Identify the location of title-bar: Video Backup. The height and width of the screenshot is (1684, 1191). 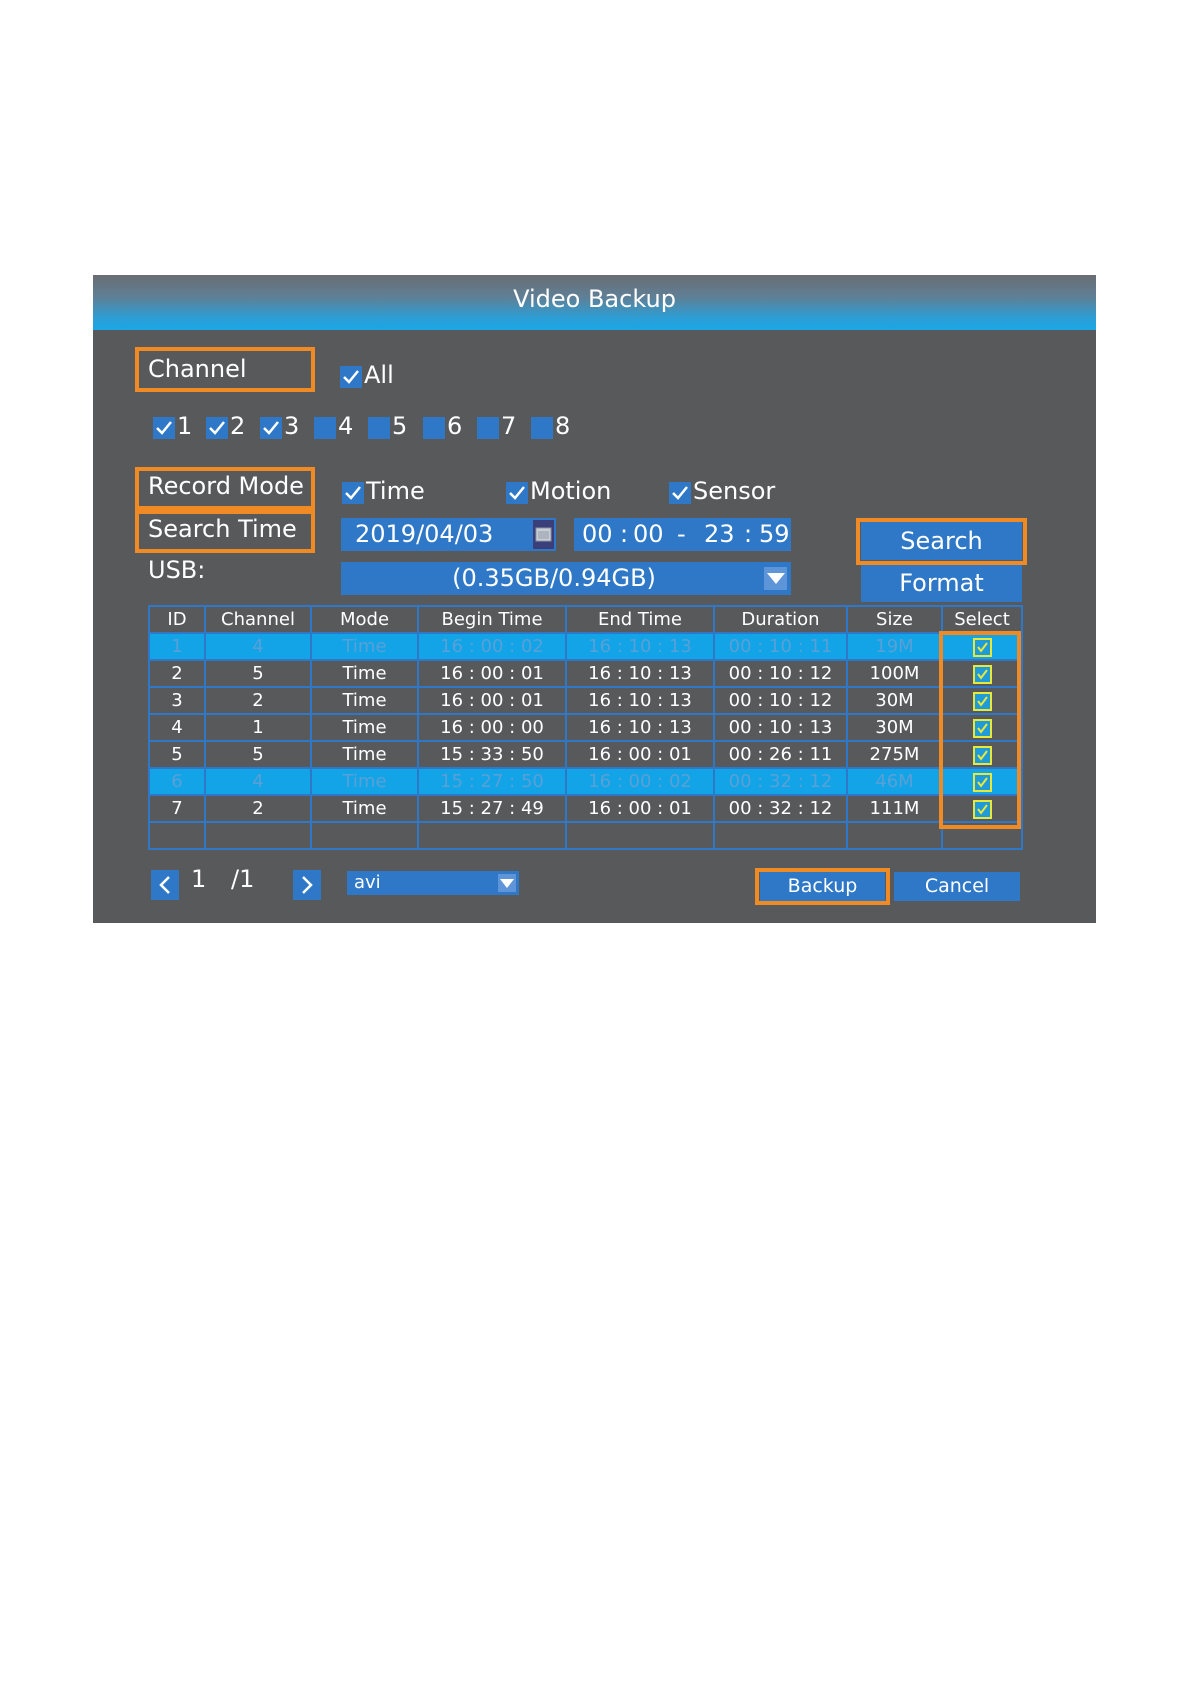
(594, 302).